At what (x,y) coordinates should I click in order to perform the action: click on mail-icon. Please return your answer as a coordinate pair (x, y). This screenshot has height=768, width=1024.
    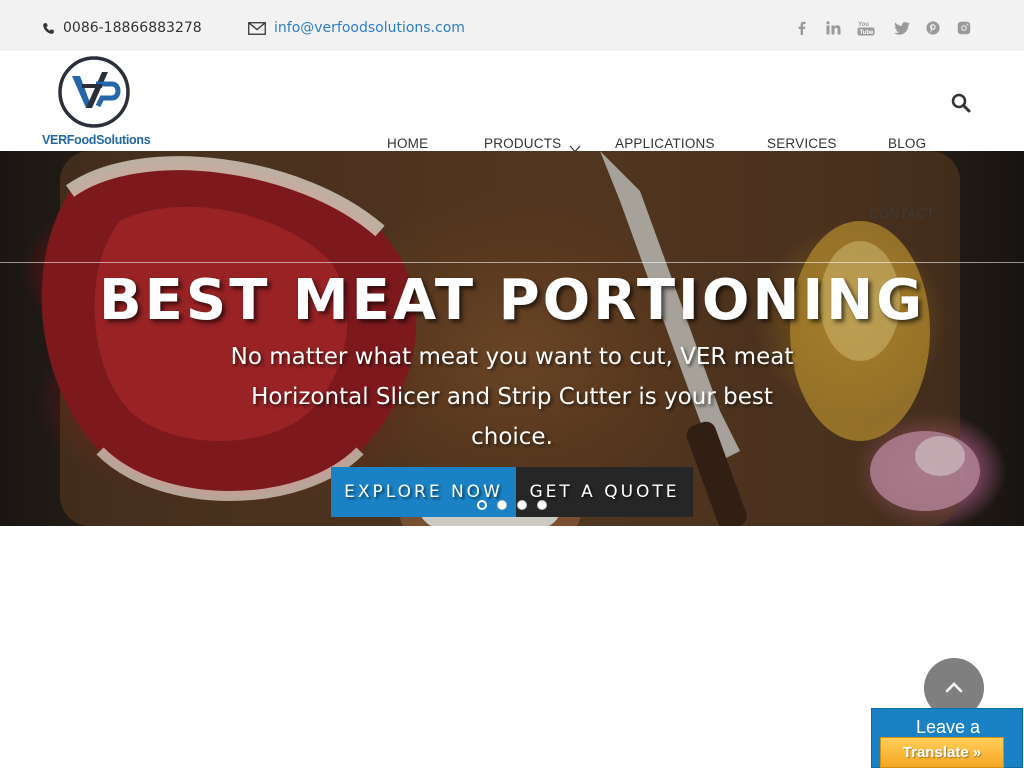
    Looking at the image, I should click on (257, 28).